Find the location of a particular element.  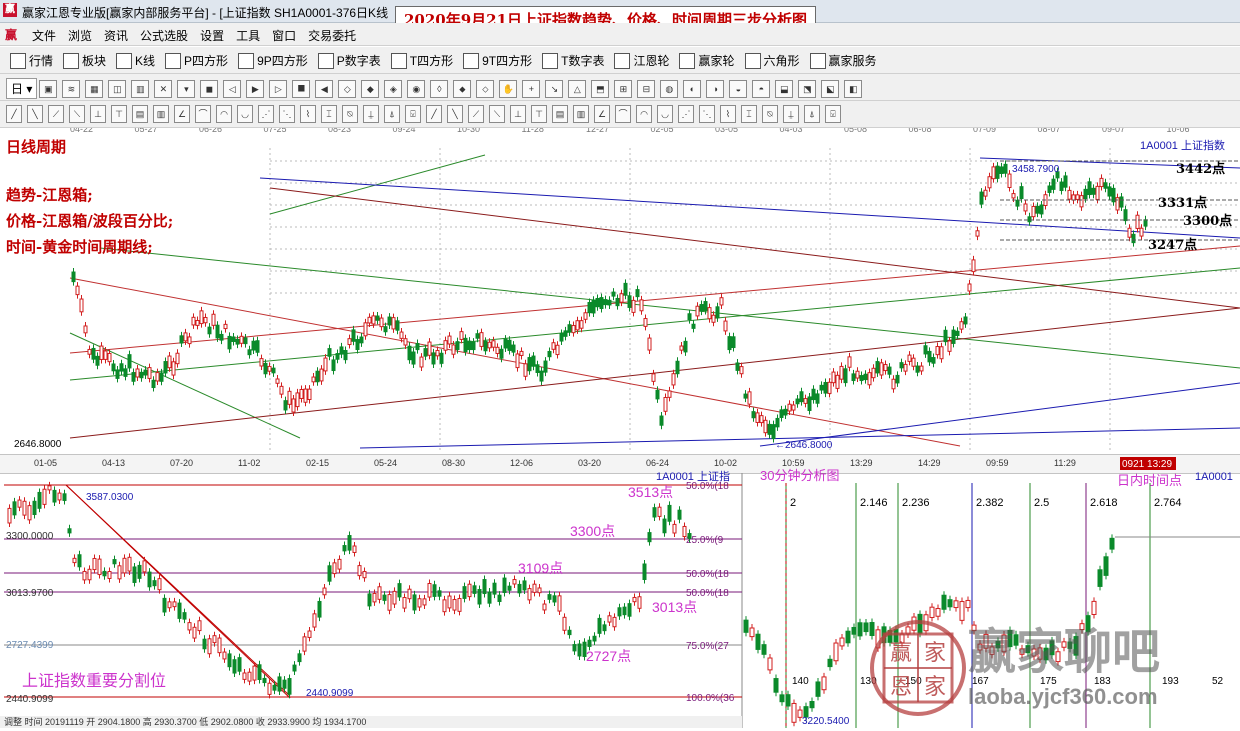

draw-tool-icon-15: ⌇ is located at coordinates (308, 114).